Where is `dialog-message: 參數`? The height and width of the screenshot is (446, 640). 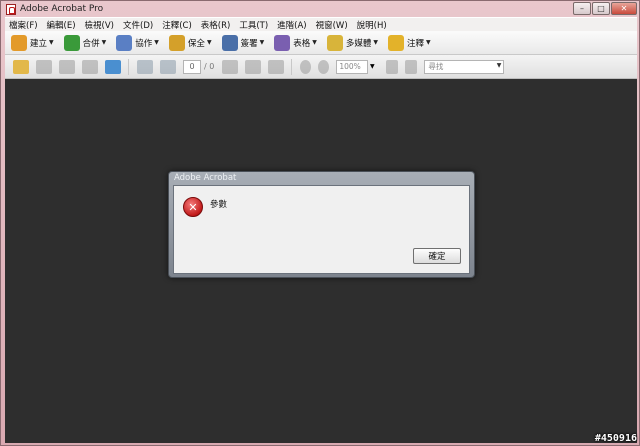
dialog-message: 參數 is located at coordinates (219, 205).